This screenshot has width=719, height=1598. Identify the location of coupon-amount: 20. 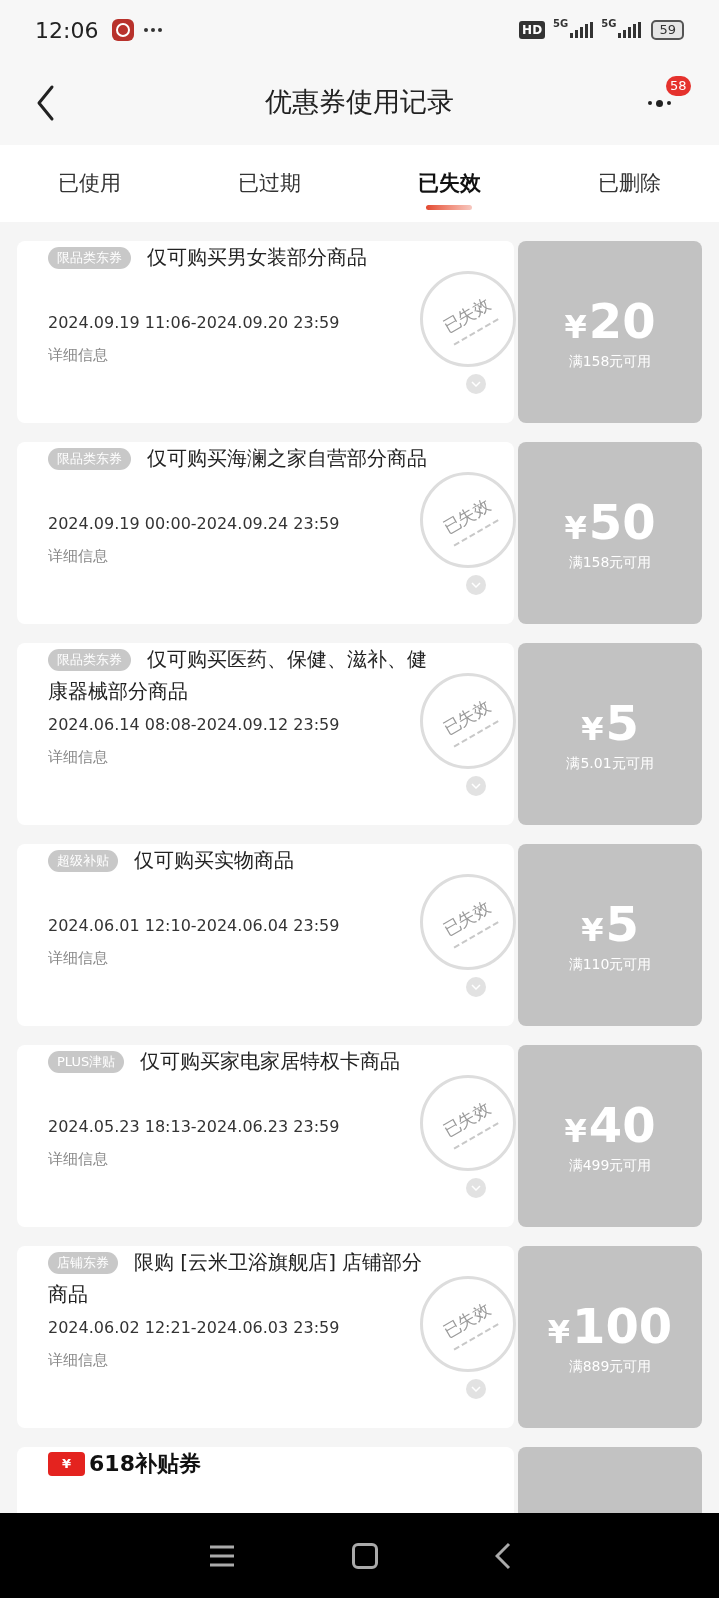
(622, 321).